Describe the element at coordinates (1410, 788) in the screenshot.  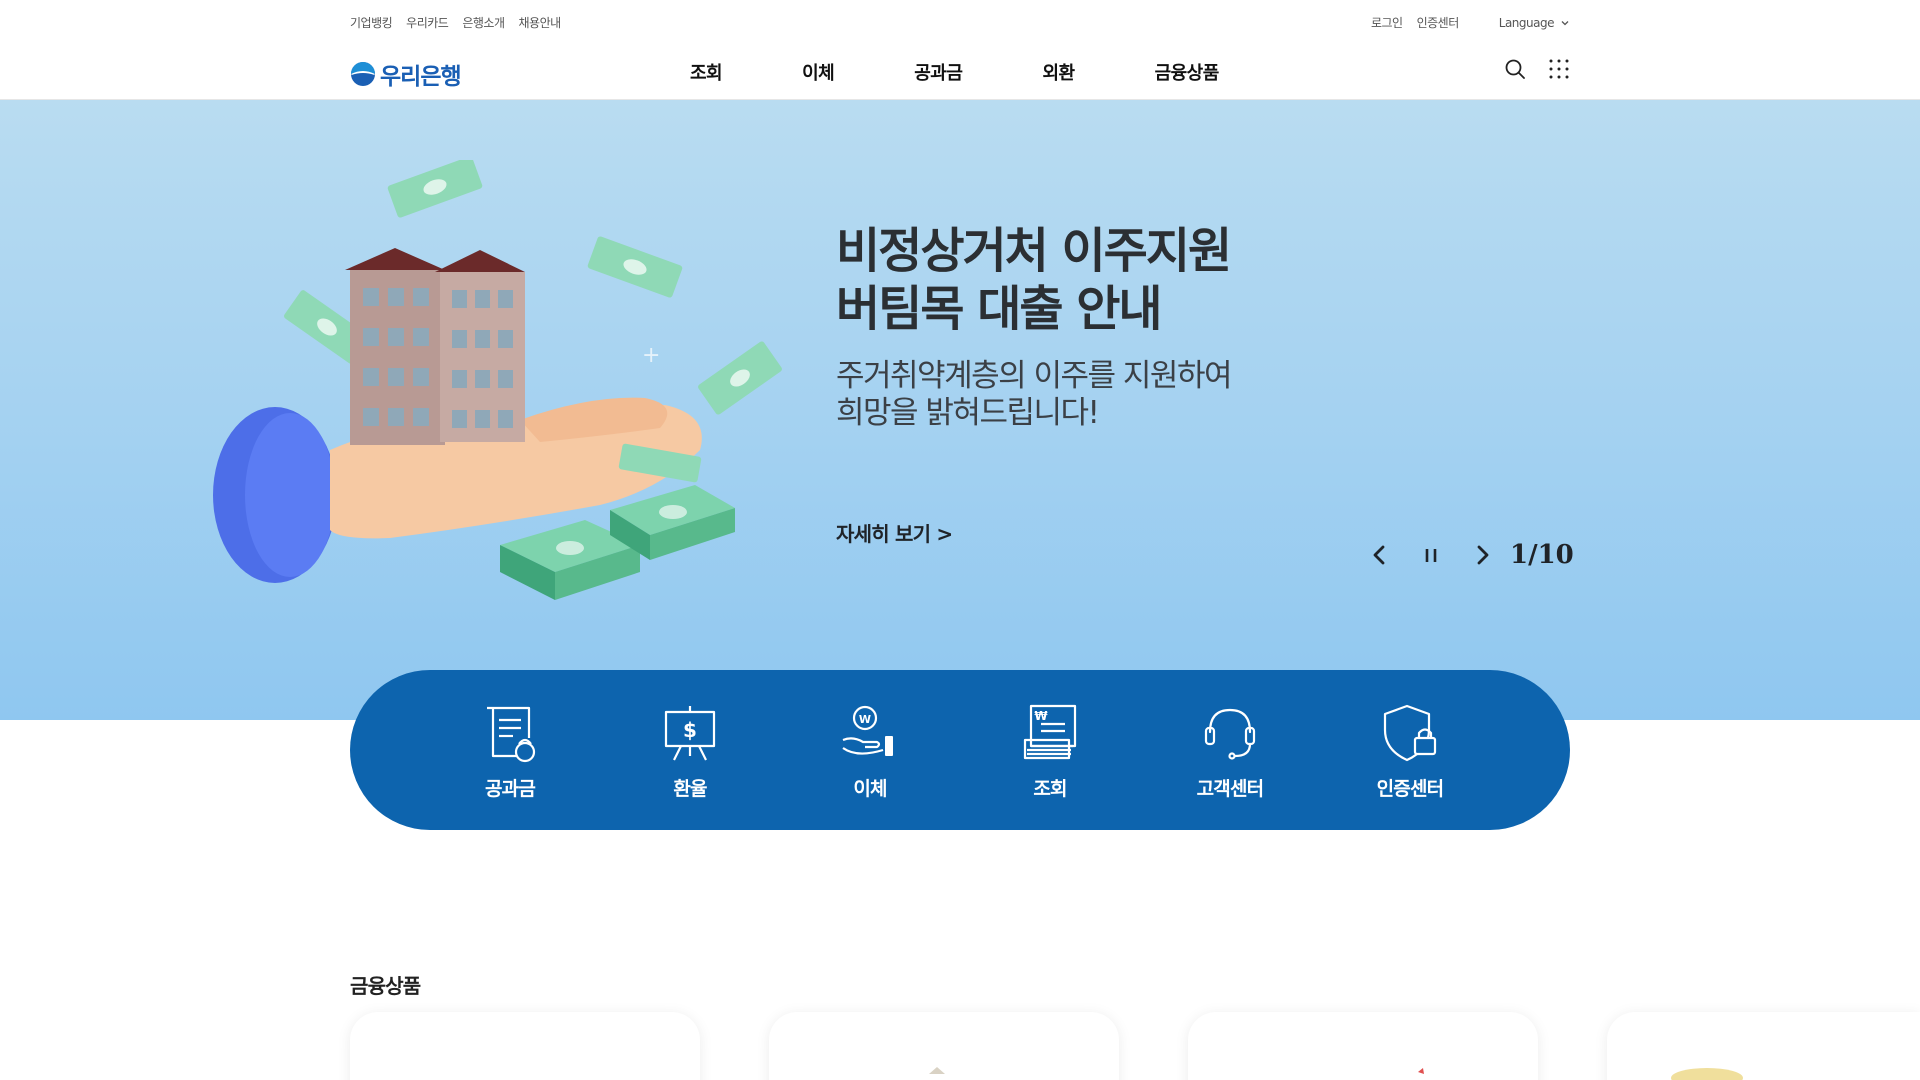
I see `quick-label-cert-center: 인증센터` at that location.